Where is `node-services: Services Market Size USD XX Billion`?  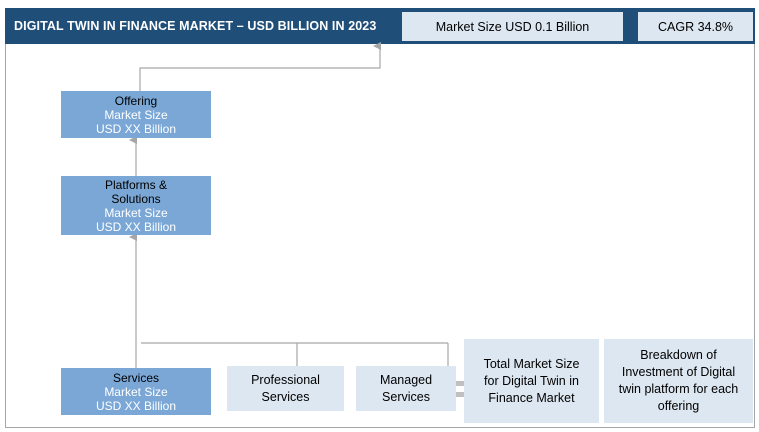 node-services: Services Market Size USD XX Billion is located at coordinates (136, 391).